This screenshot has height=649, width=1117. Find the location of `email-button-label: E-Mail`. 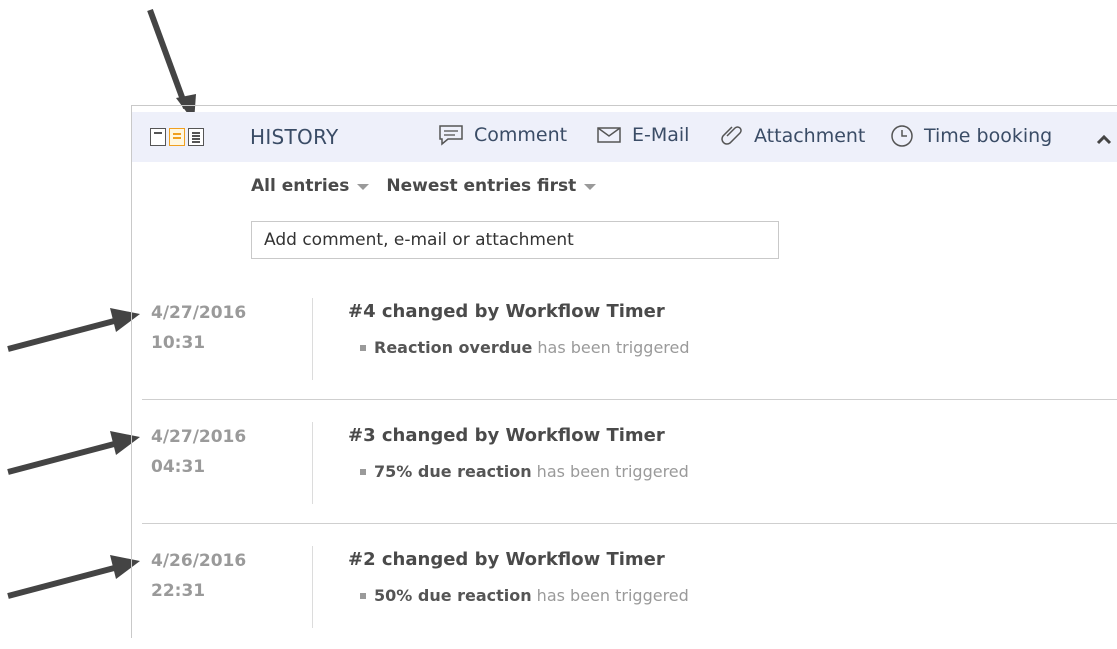

email-button-label: E-Mail is located at coordinates (661, 135).